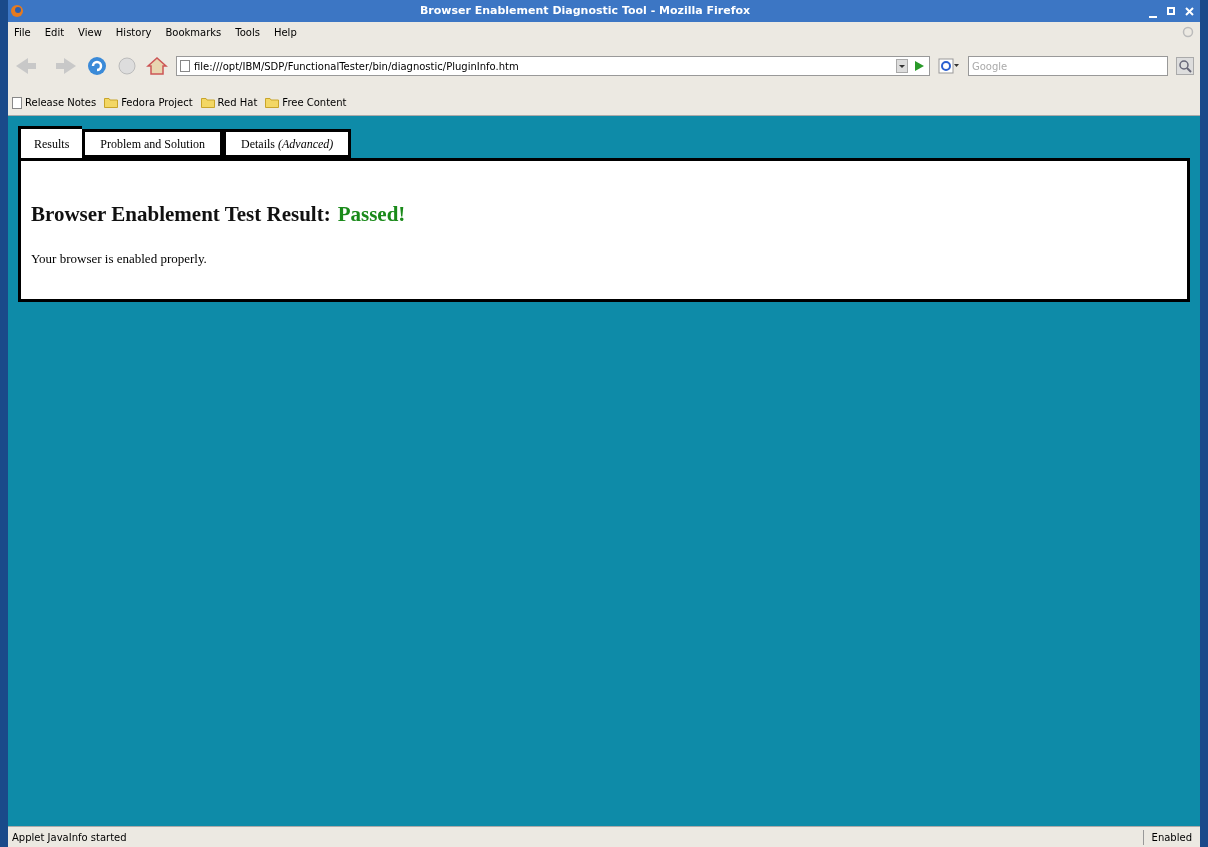 Image resolution: width=1208 pixels, height=847 pixels. What do you see at coordinates (1185, 66) in the screenshot?
I see `search-icon` at bounding box center [1185, 66].